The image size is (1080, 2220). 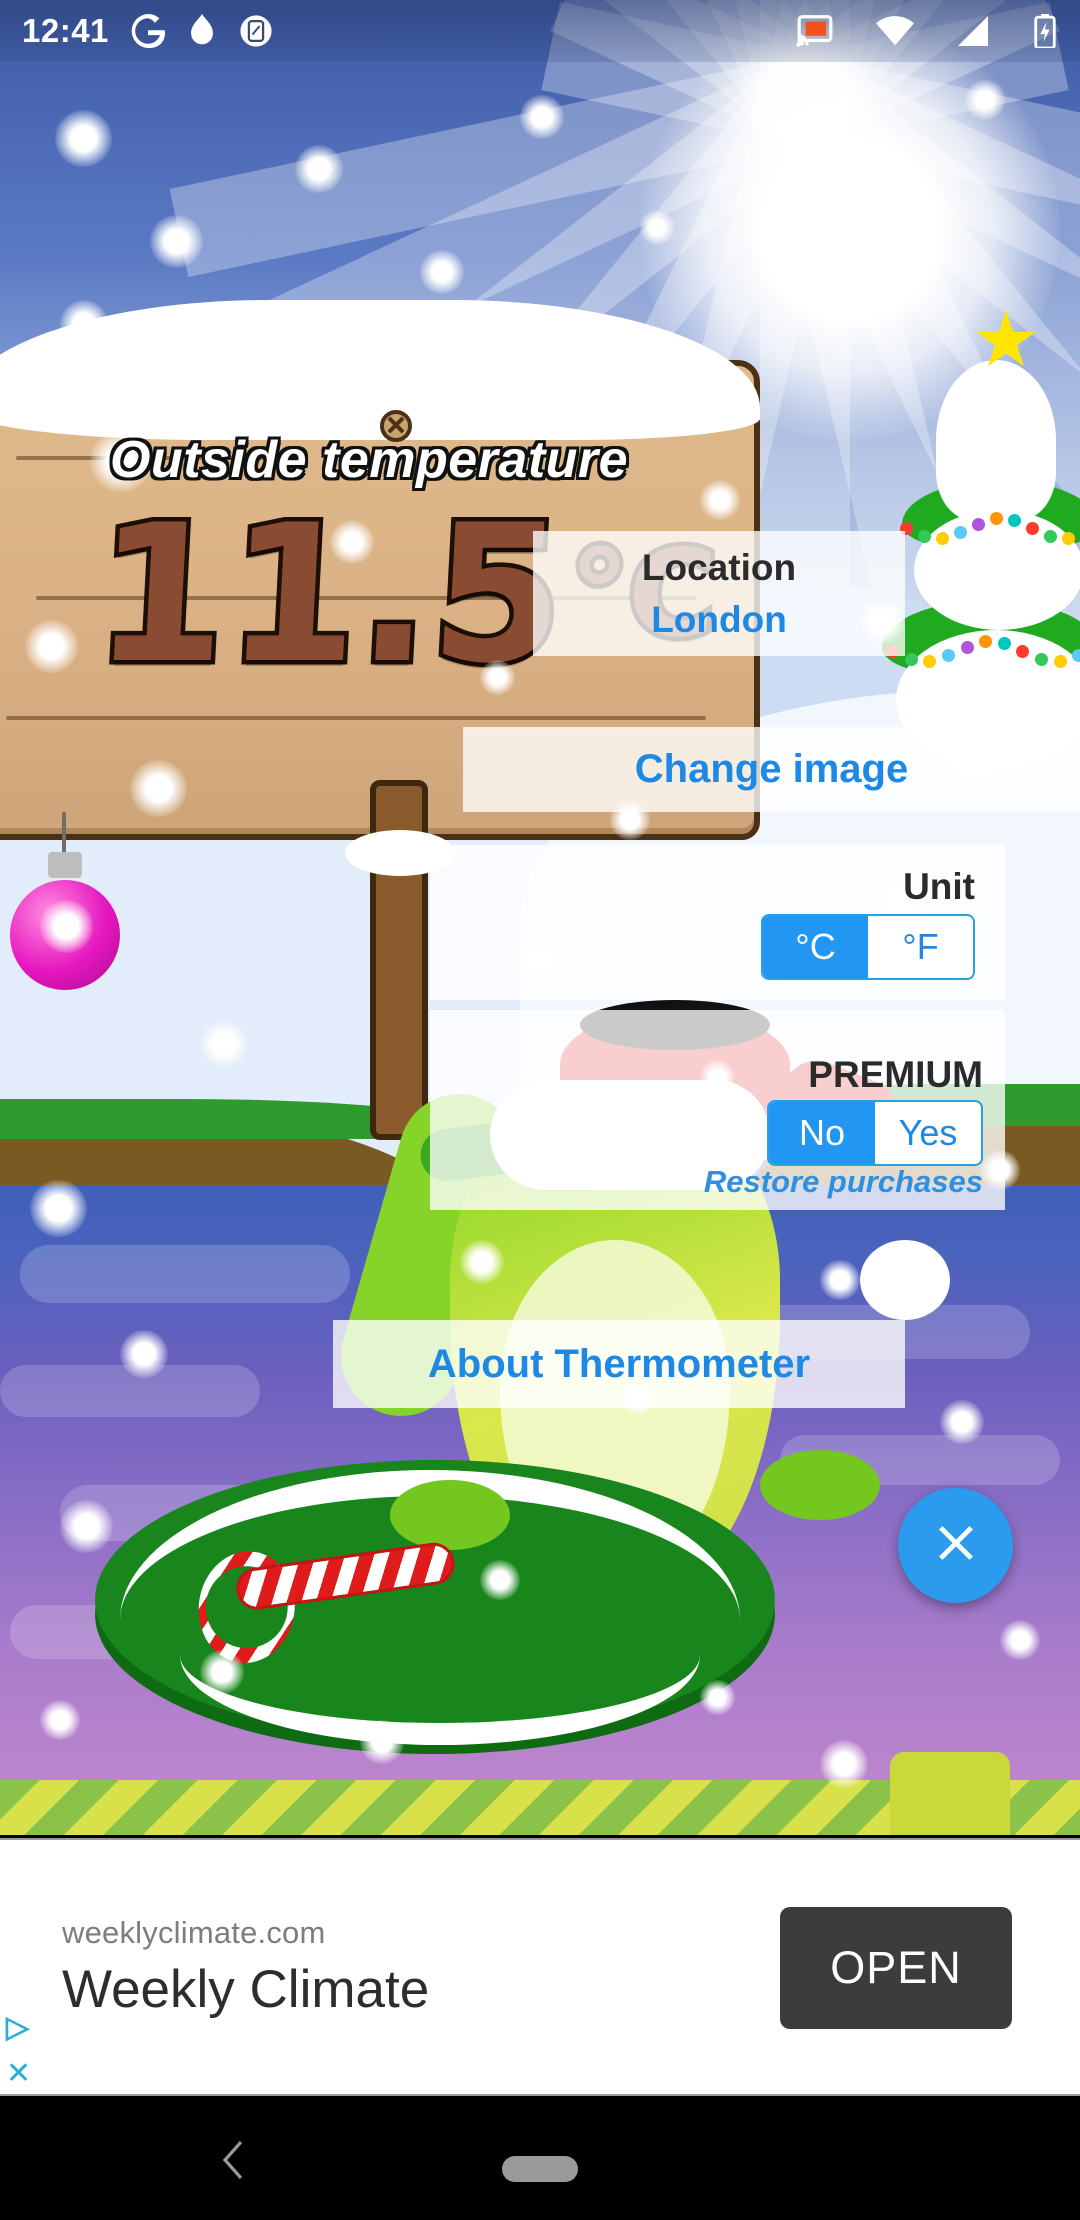 I want to click on wifi-icon, so click(x=895, y=31).